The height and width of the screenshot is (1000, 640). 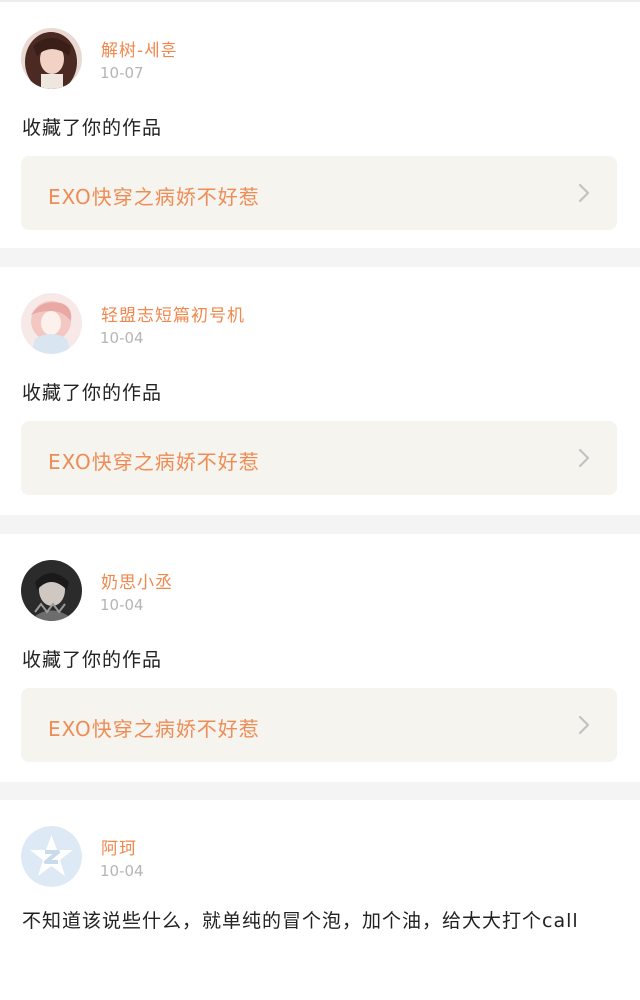 What do you see at coordinates (300, 921) in the screenshot?
I see `comment-text: 不知道该说些什么，就单纯的冒个泡，加个油，给大大打个call` at bounding box center [300, 921].